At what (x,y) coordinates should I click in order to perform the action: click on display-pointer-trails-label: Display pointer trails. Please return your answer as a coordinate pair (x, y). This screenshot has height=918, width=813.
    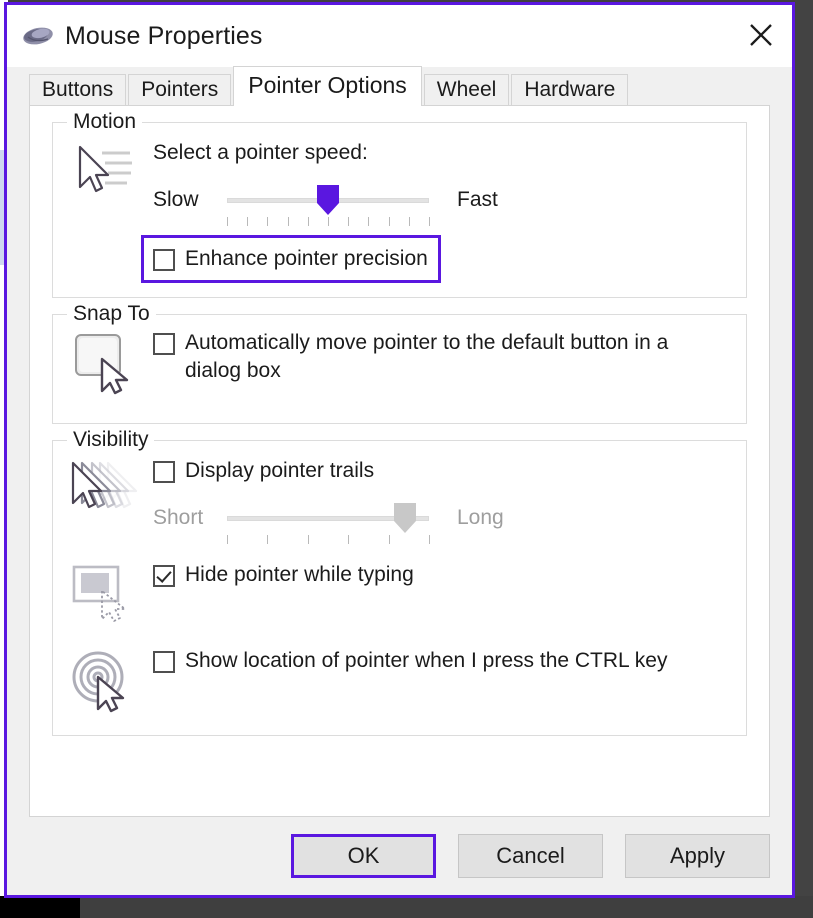
    Looking at the image, I should click on (280, 470).